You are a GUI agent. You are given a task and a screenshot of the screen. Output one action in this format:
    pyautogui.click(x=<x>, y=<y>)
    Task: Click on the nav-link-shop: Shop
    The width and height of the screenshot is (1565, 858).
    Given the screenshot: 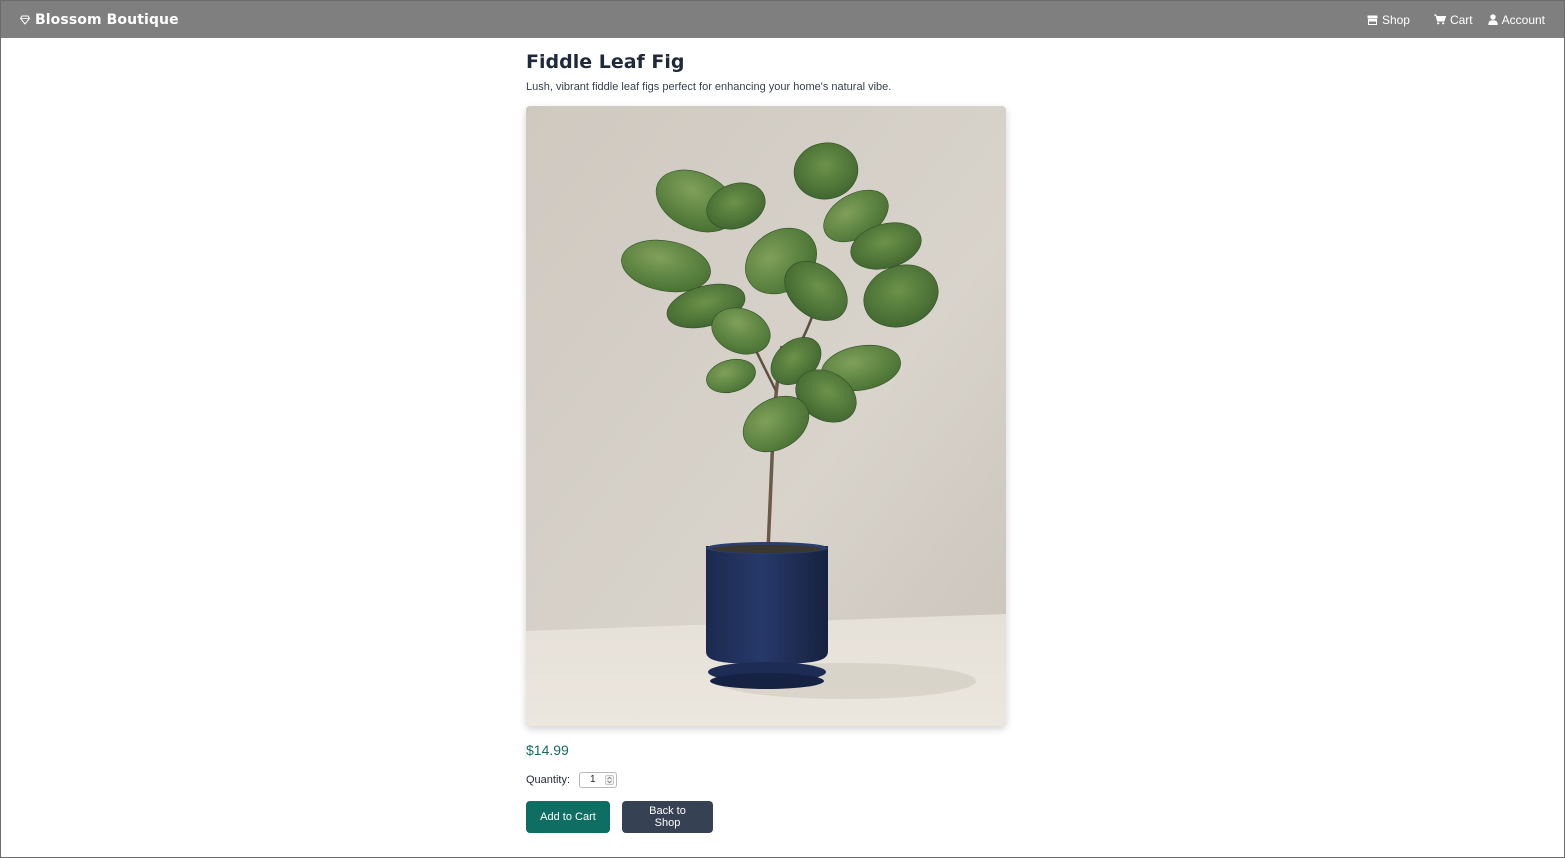 What is the action you would take?
    pyautogui.click(x=1388, y=20)
    